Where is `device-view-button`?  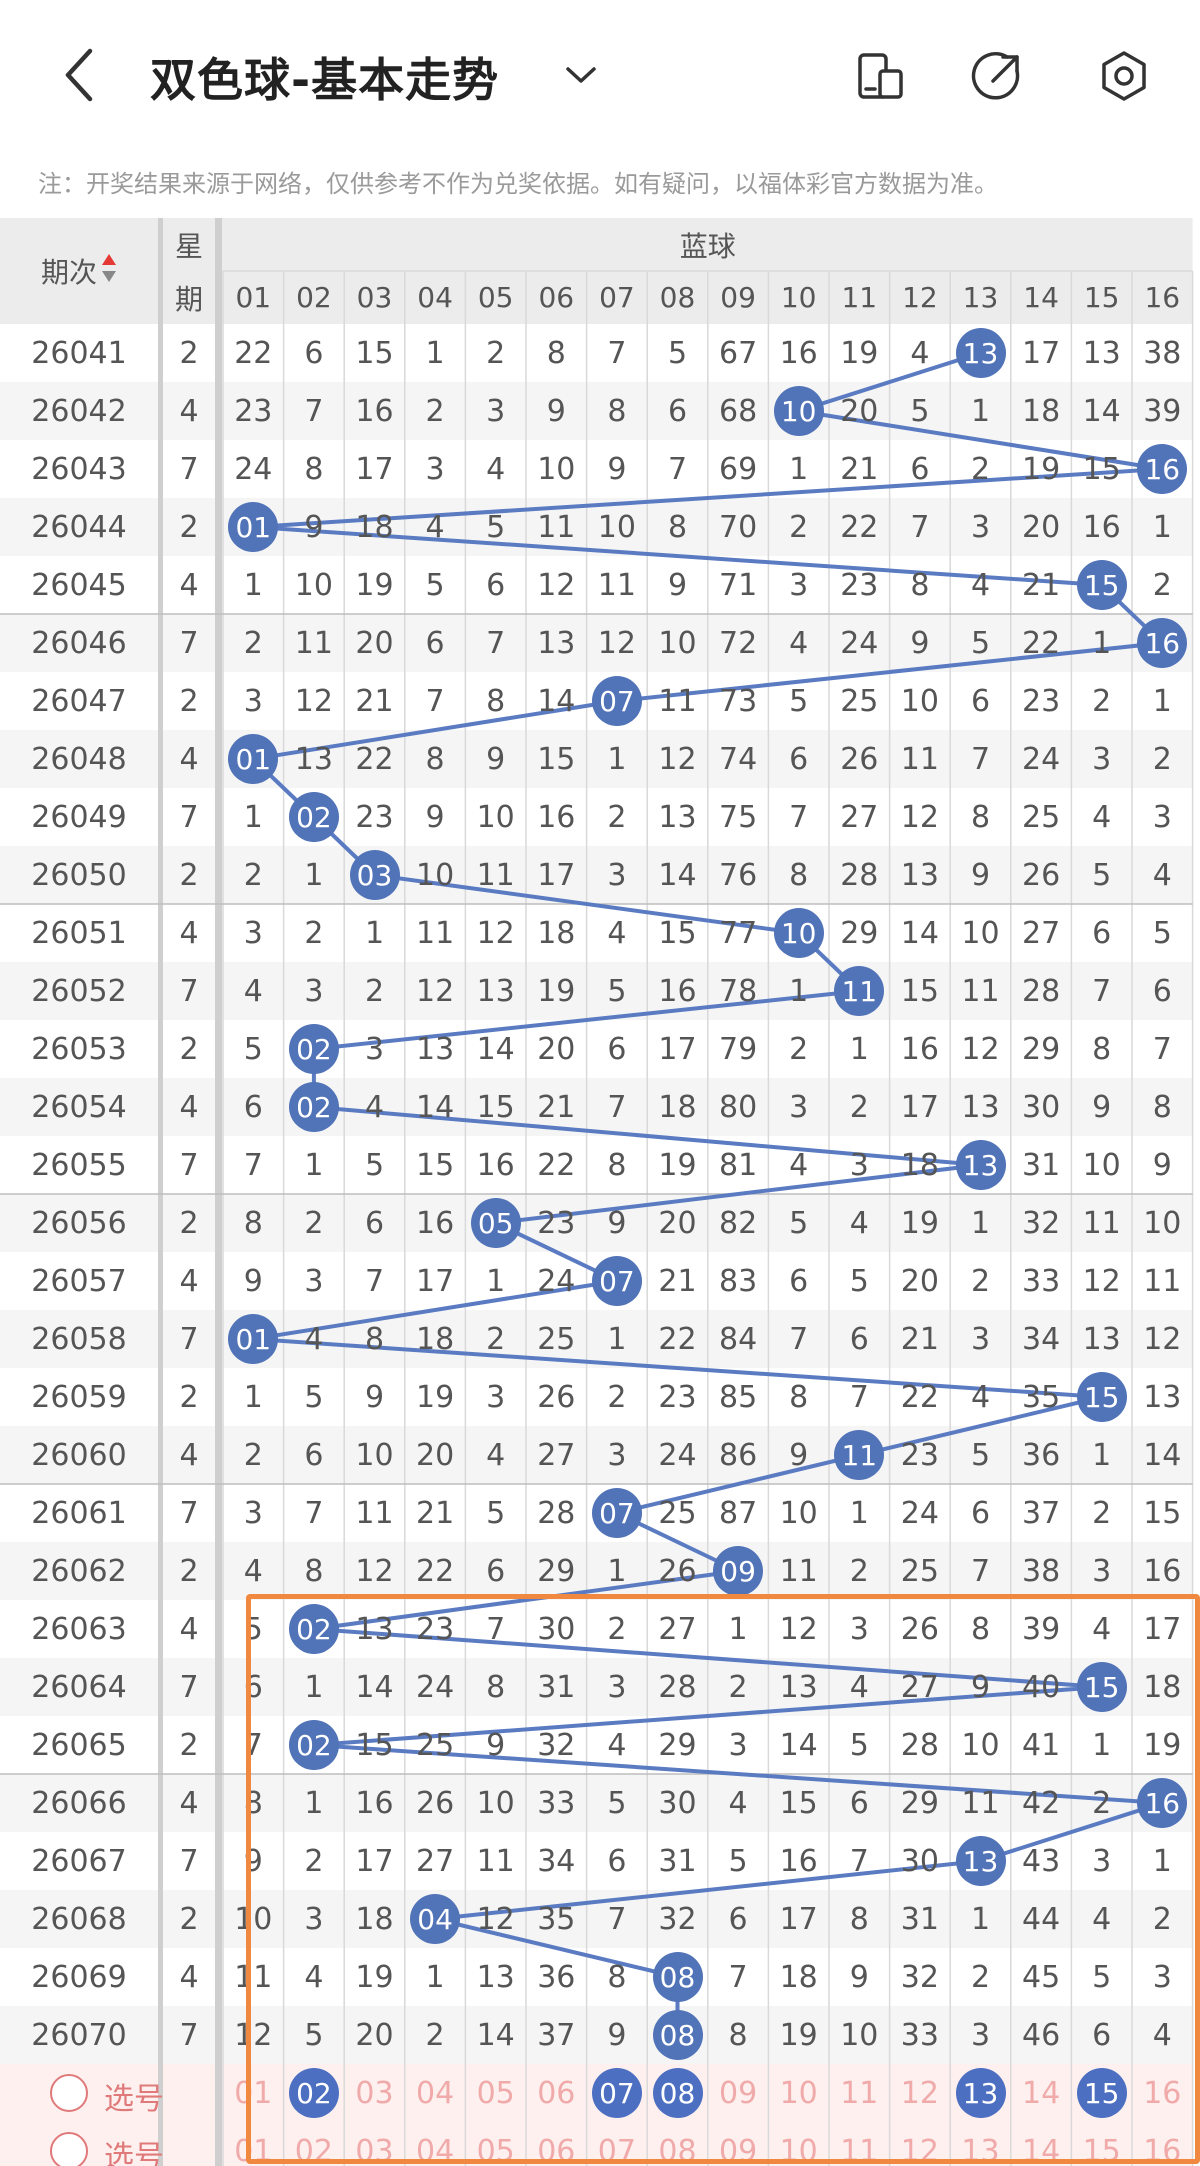 device-view-button is located at coordinates (880, 76).